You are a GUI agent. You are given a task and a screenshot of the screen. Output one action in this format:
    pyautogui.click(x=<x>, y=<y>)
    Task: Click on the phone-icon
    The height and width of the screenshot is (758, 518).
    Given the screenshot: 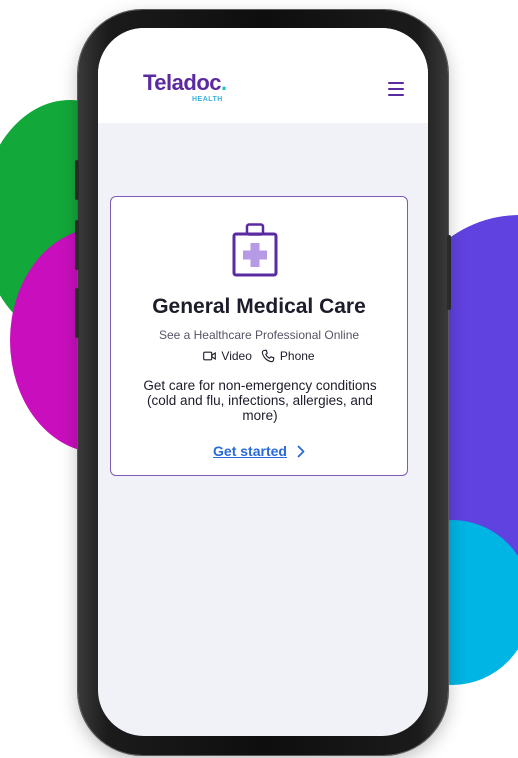 What is the action you would take?
    pyautogui.click(x=268, y=356)
    